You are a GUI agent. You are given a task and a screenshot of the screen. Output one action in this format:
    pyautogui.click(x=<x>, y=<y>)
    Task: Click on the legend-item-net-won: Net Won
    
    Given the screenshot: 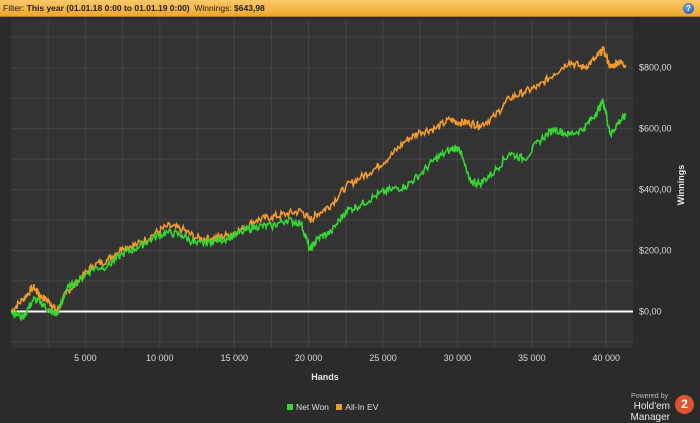 What is the action you would take?
    pyautogui.click(x=308, y=407)
    